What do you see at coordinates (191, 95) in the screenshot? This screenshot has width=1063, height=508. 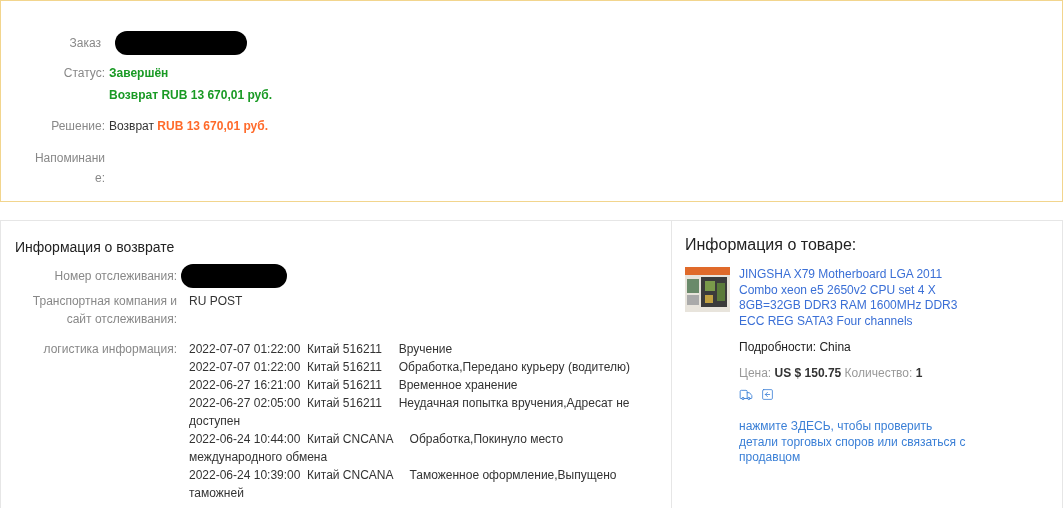 I see `status-refund: Возврат RUB 13 670,01 руб.` at bounding box center [191, 95].